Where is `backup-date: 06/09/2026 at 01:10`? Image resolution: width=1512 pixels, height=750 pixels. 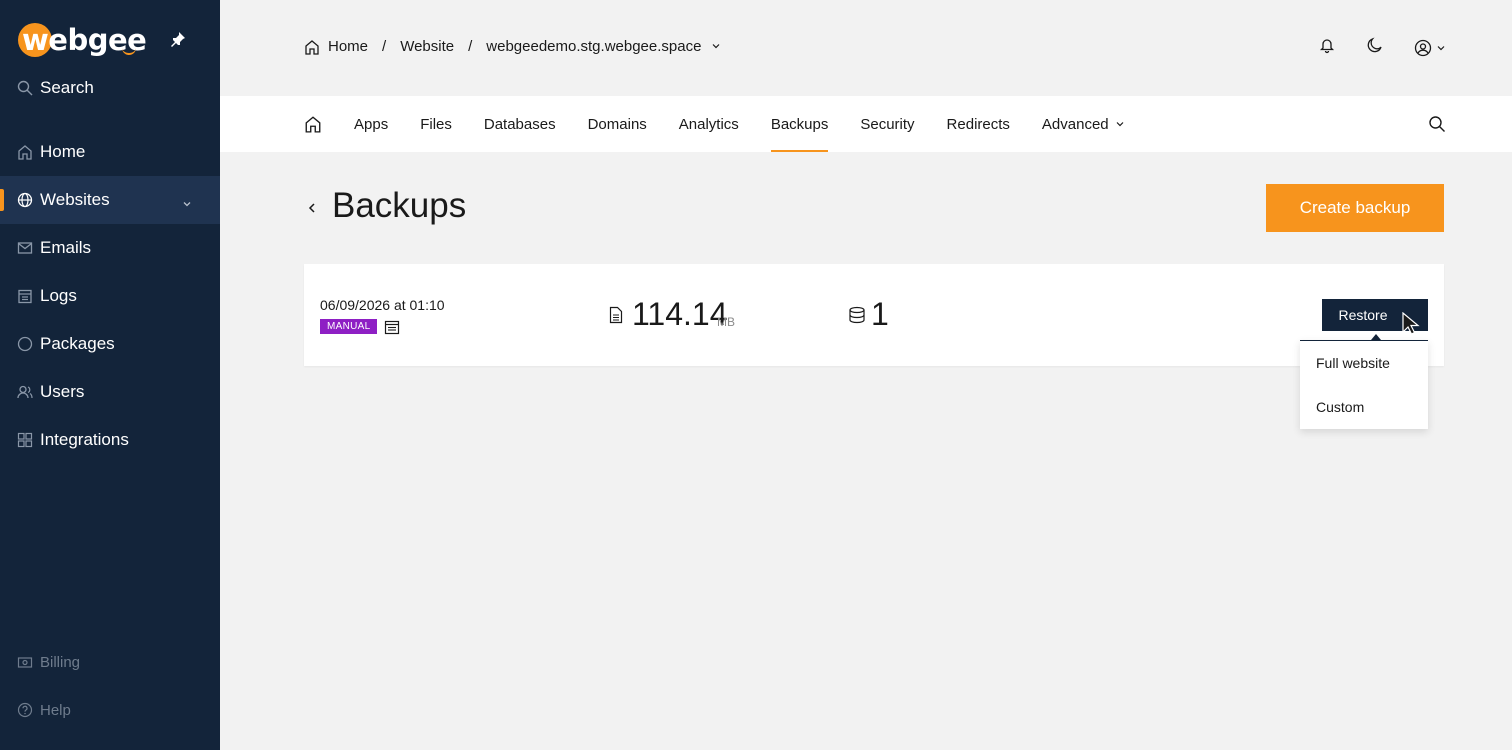
backup-date: 06/09/2026 at 01:10 is located at coordinates (382, 305).